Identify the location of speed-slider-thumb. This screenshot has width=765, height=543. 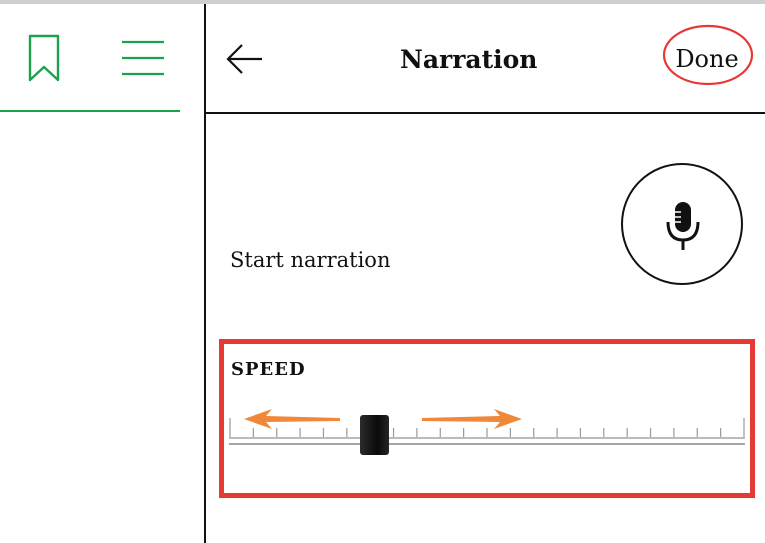
(374, 435).